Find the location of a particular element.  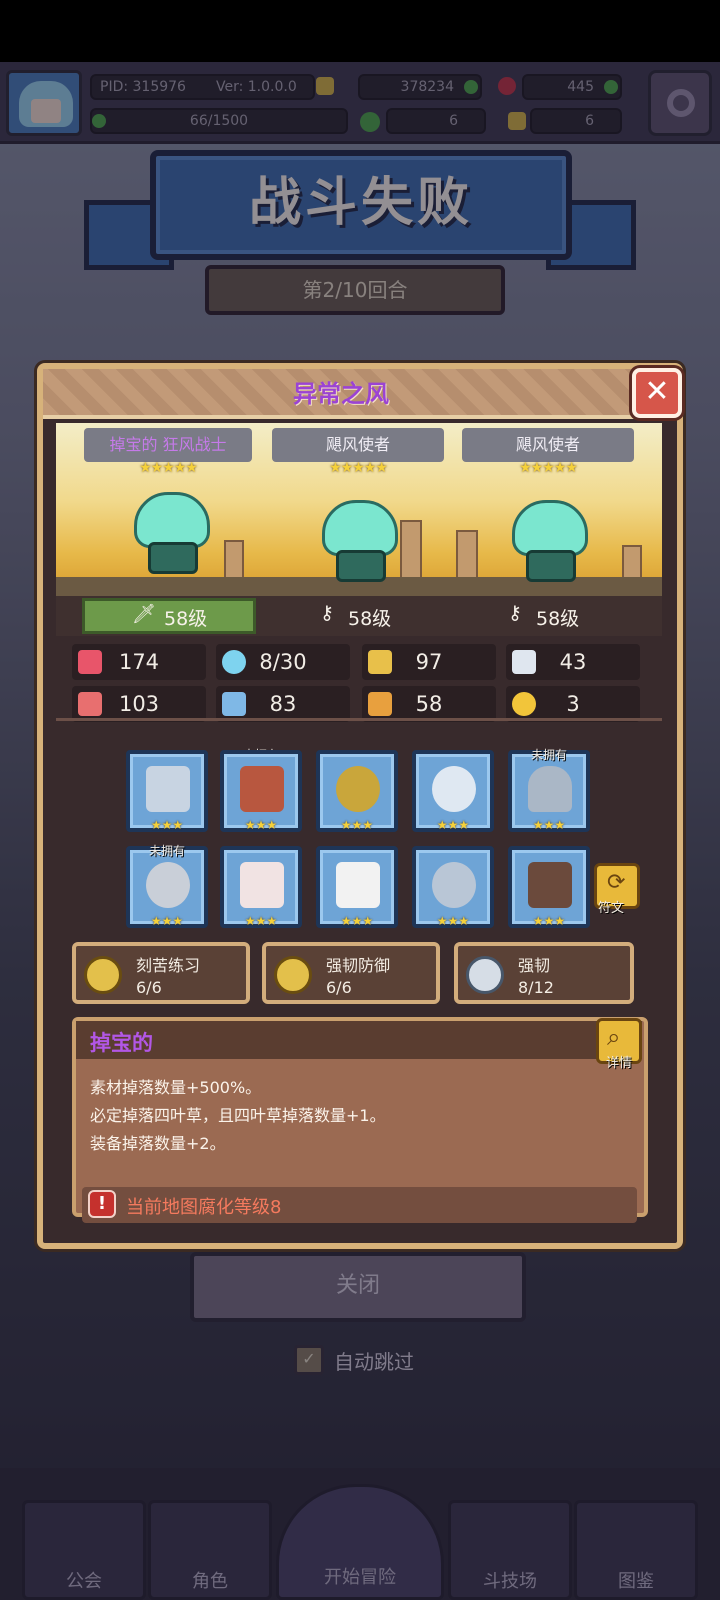

stat-luck-value: 3 is located at coordinates (573, 704).